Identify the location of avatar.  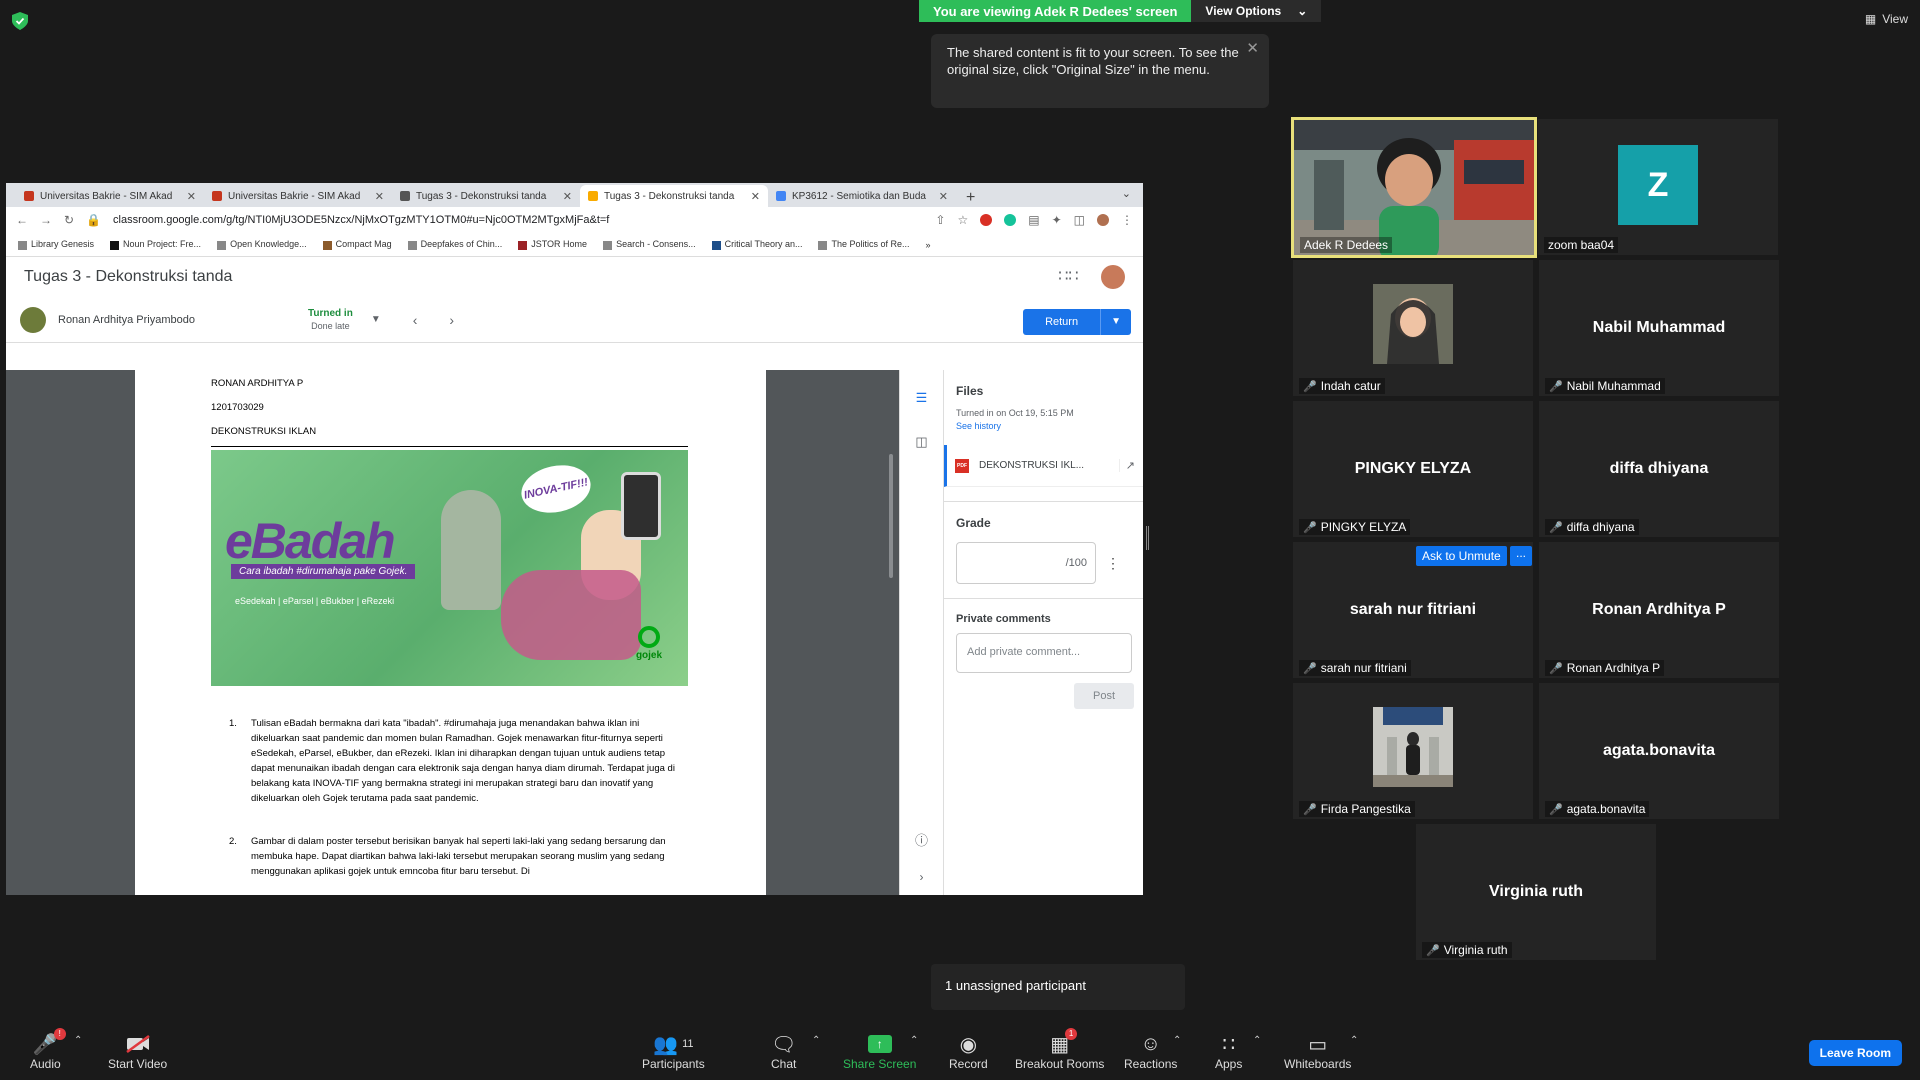
(1113, 277).